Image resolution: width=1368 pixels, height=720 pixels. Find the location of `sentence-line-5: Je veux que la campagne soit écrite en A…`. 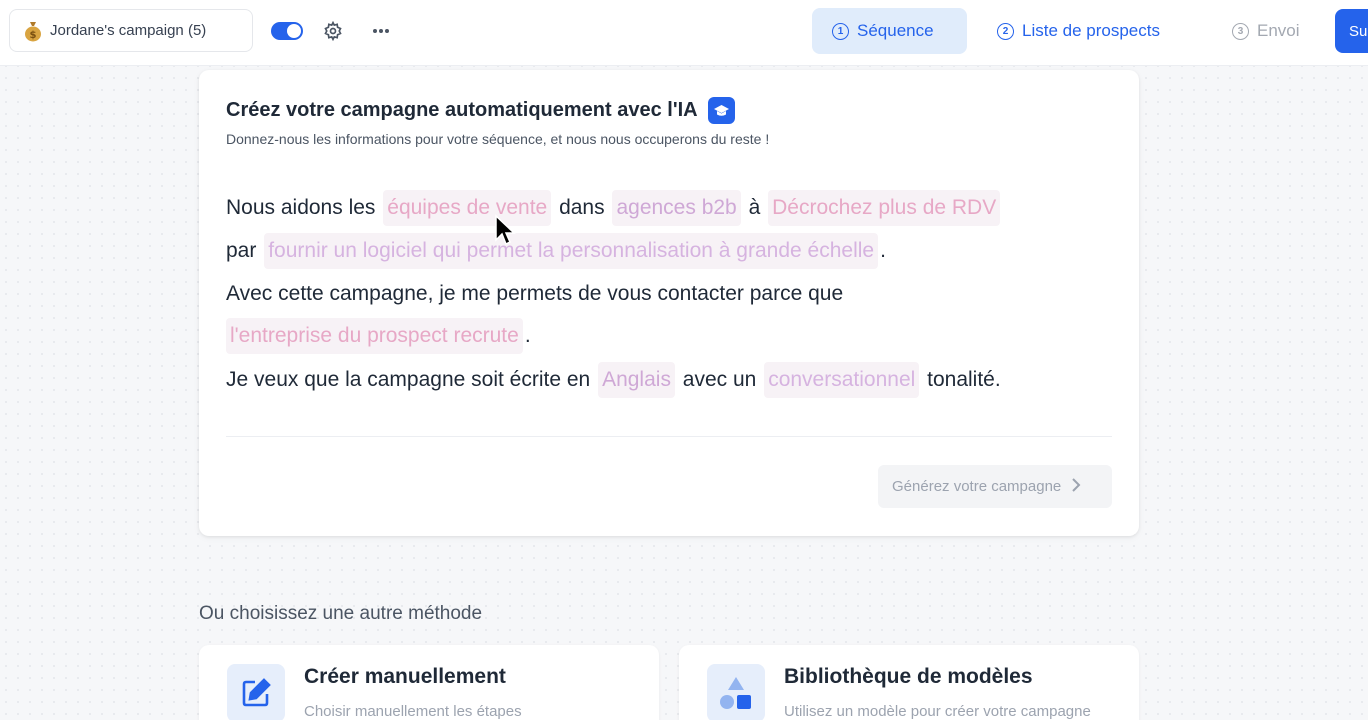

sentence-line-5: Je veux que la campagne soit écrite en A… is located at coordinates (671, 380).